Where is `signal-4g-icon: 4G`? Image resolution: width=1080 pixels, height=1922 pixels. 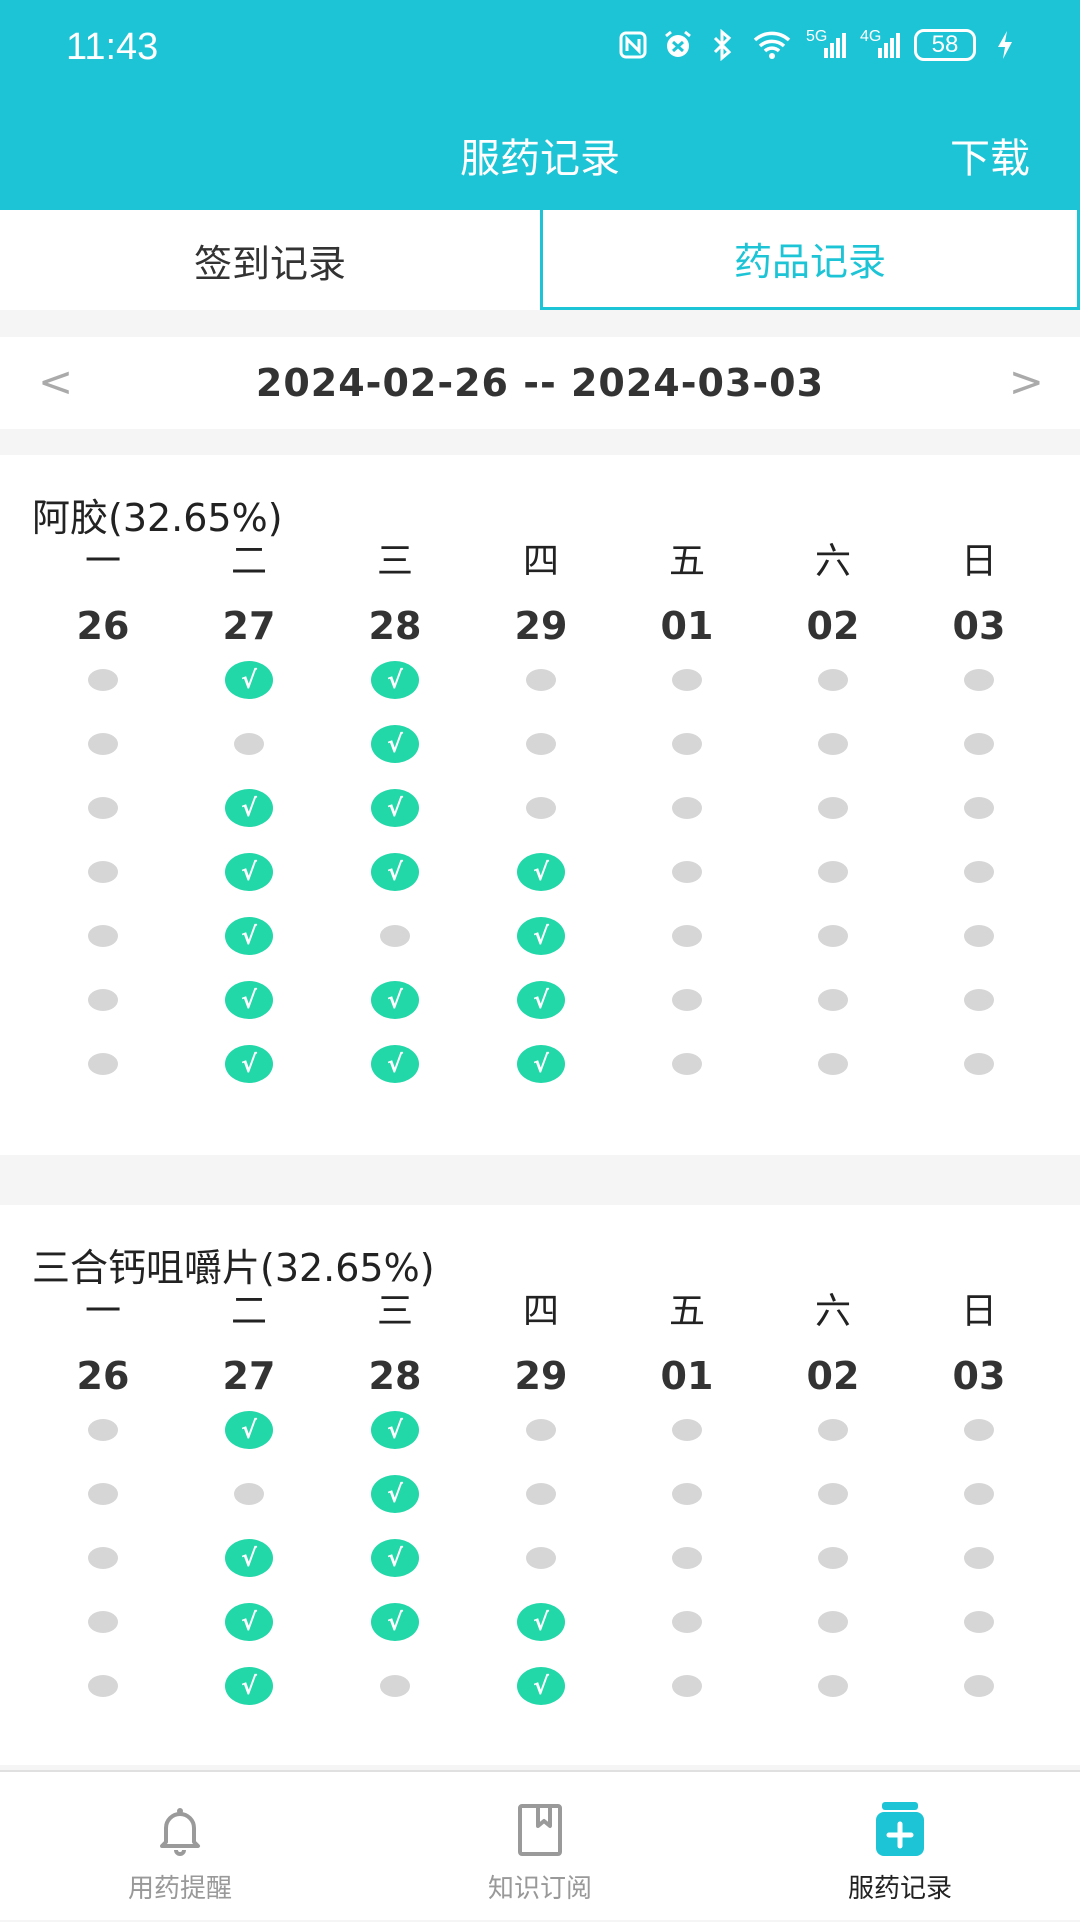
signal-4g-icon: 4G is located at coordinates (880, 45).